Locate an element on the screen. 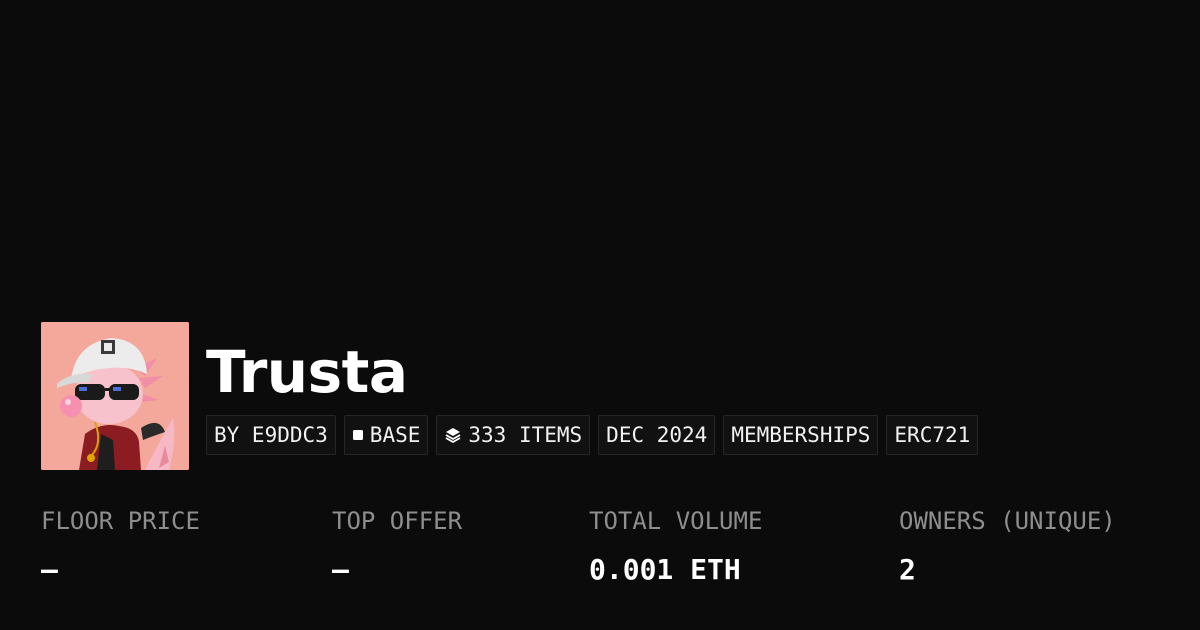 This screenshot has height=630, width=1200. stat-total-volume: TOTAL VOLUME 0.001 ETH is located at coordinates (675, 546).